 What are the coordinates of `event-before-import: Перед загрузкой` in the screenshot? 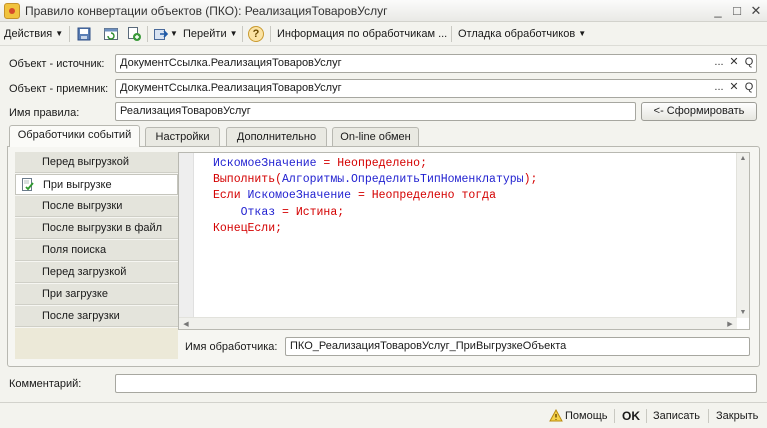 It's located at (96, 272).